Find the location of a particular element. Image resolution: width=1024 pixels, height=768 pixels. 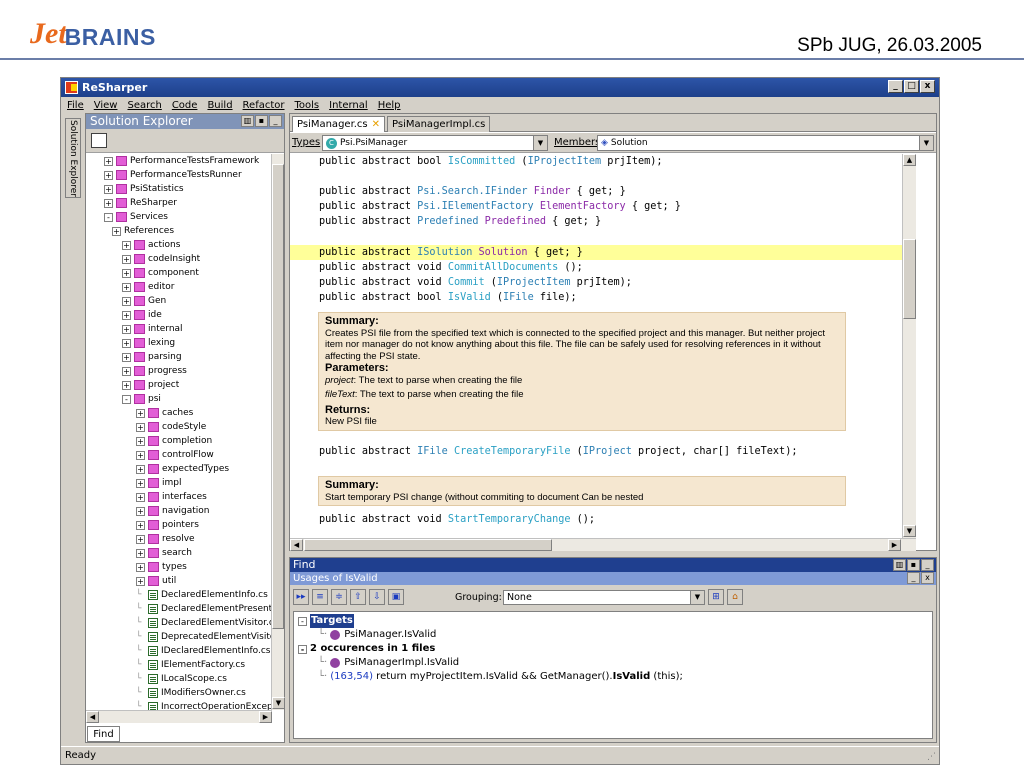

tree-item: + interfaces is located at coordinates (171, 497).